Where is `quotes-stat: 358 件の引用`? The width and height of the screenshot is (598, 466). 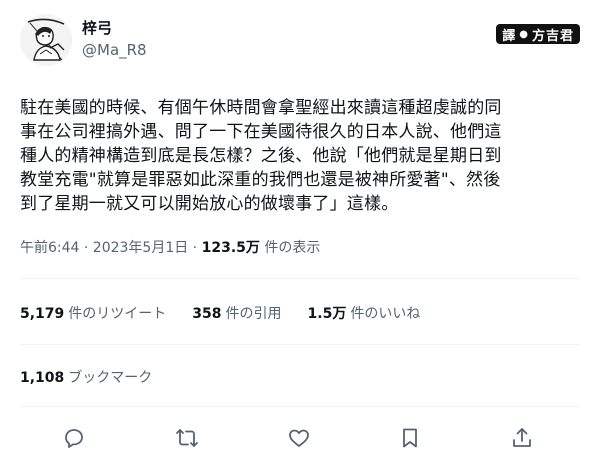
quotes-stat: 358 件の引用 is located at coordinates (236, 314).